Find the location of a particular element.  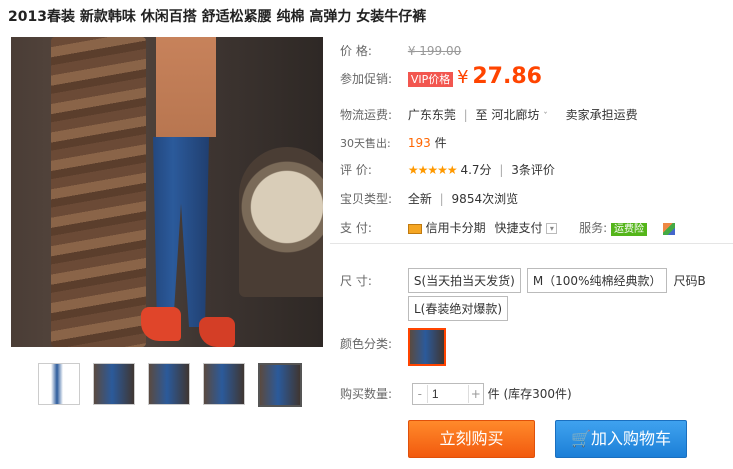

quantity-input is located at coordinates (447, 394).